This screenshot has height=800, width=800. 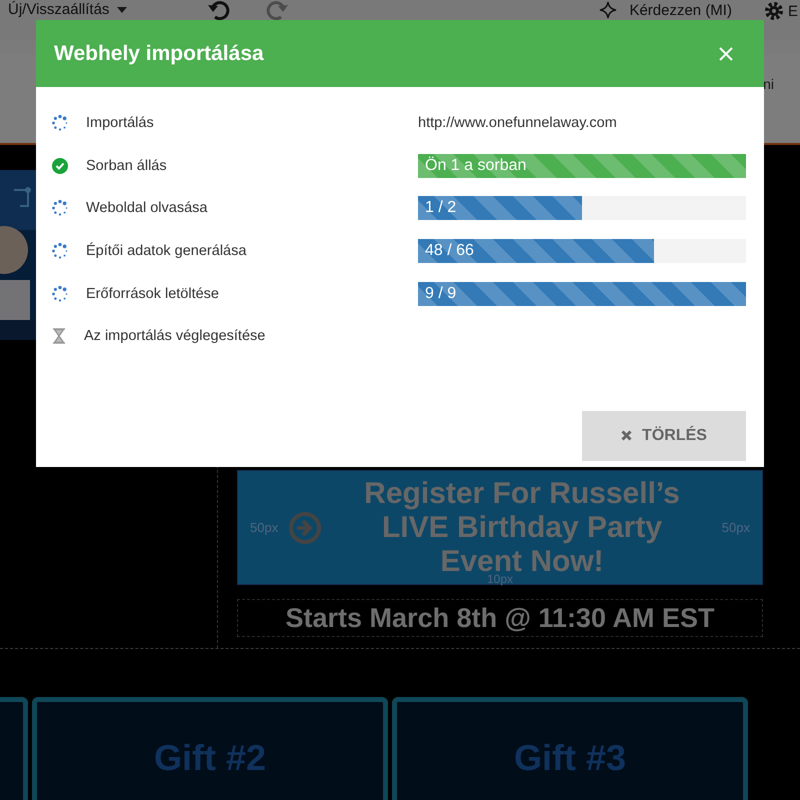 I want to click on hourglass-icon, so click(x=59, y=336).